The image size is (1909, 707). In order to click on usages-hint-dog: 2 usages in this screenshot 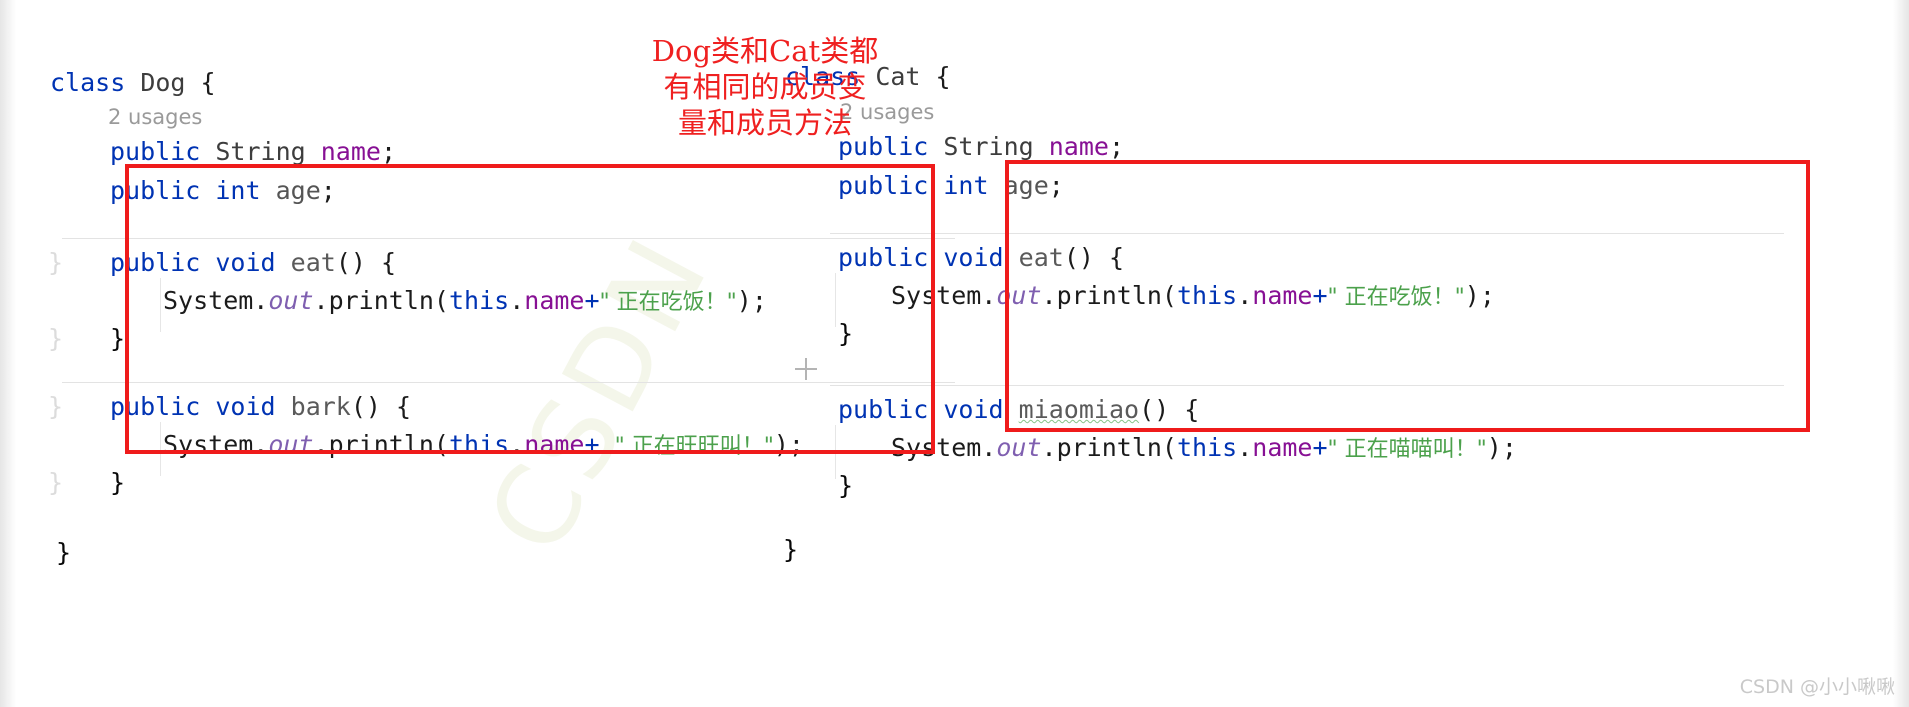, I will do `click(155, 117)`.